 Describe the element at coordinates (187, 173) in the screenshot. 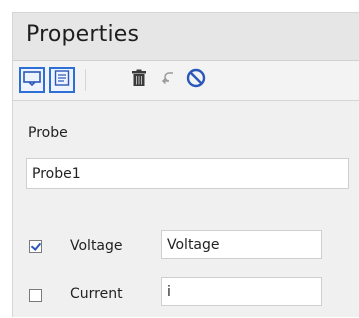

I see `probe-name-input: Probe1` at that location.